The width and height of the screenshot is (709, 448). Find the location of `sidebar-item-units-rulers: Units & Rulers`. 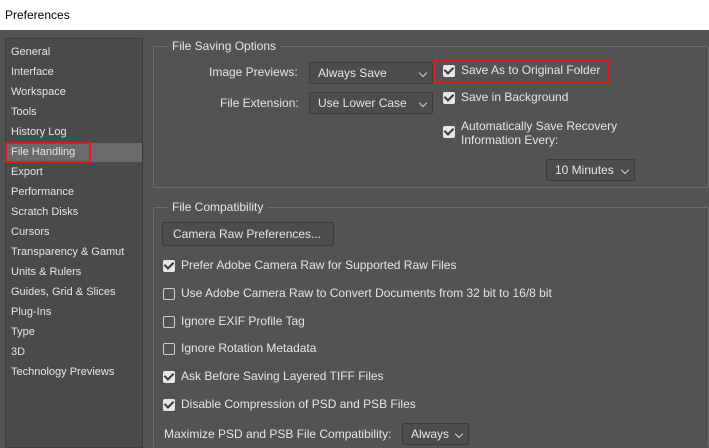

sidebar-item-units-rulers: Units & Rulers is located at coordinates (74, 272).